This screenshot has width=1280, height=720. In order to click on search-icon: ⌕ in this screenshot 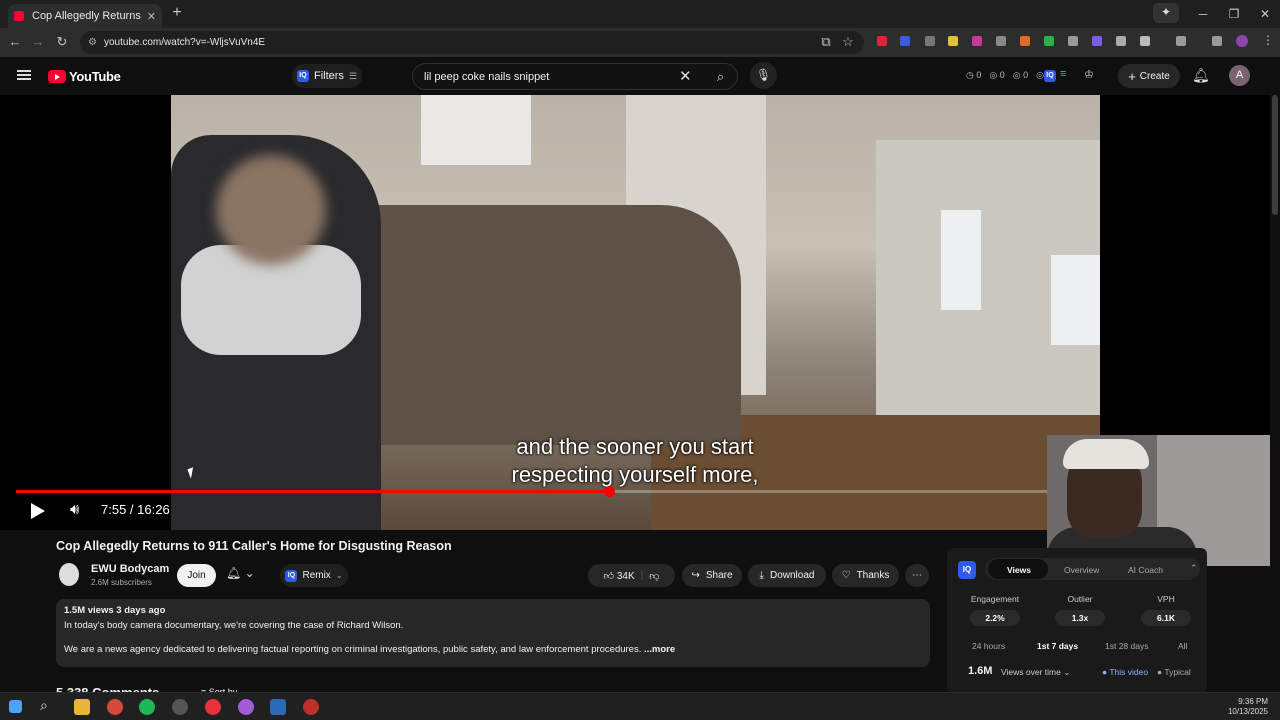, I will do `click(44, 705)`.